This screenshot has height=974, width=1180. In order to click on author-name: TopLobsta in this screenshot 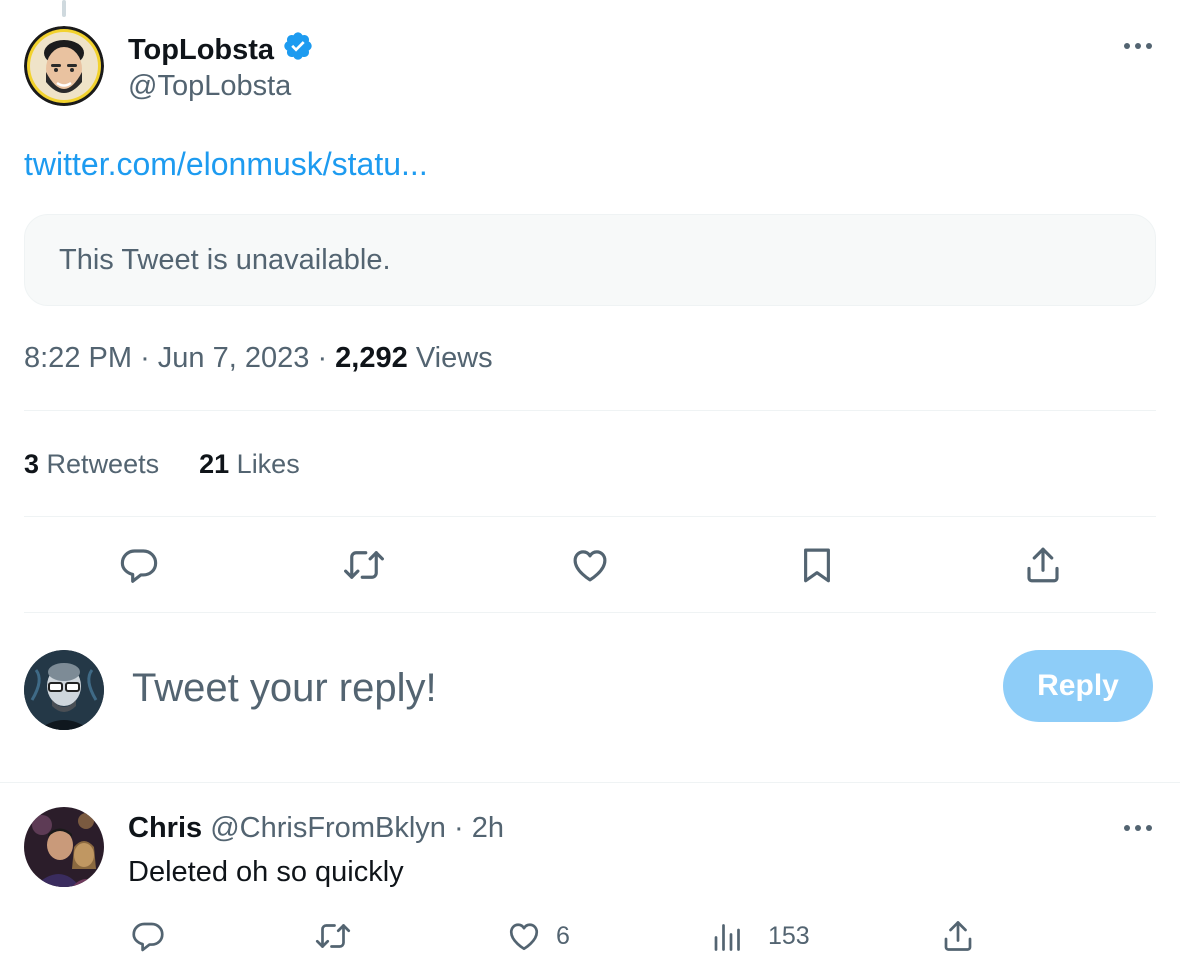, I will do `click(221, 50)`.